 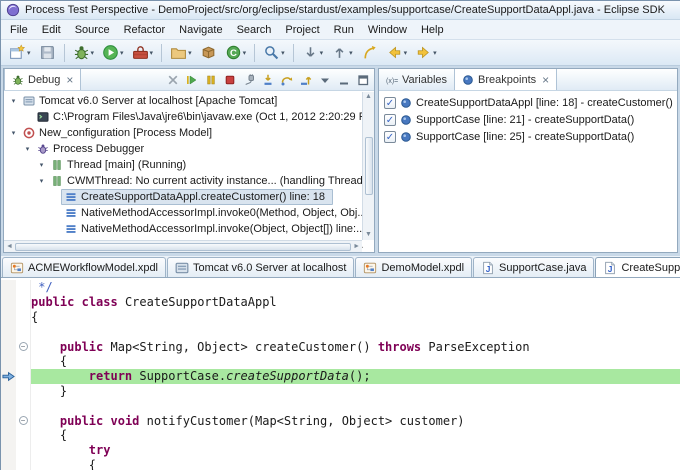 What do you see at coordinates (432, 30) in the screenshot?
I see `menu-help: Help` at bounding box center [432, 30].